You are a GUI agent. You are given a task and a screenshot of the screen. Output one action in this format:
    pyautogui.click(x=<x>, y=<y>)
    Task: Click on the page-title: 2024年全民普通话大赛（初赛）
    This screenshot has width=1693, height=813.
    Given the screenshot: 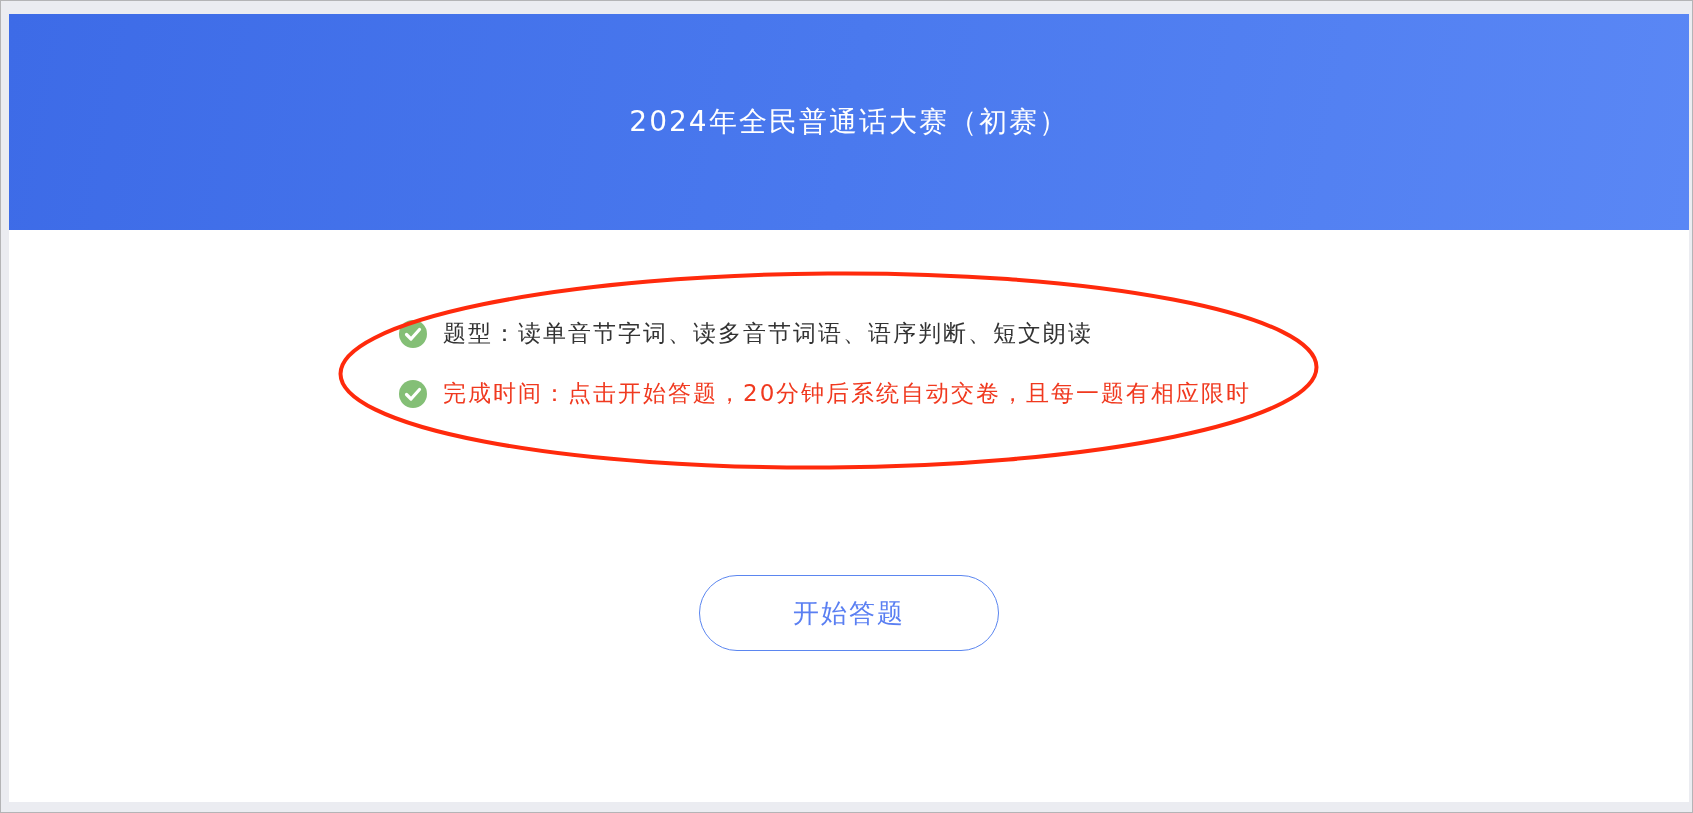 What is the action you would take?
    pyautogui.click(x=849, y=122)
    